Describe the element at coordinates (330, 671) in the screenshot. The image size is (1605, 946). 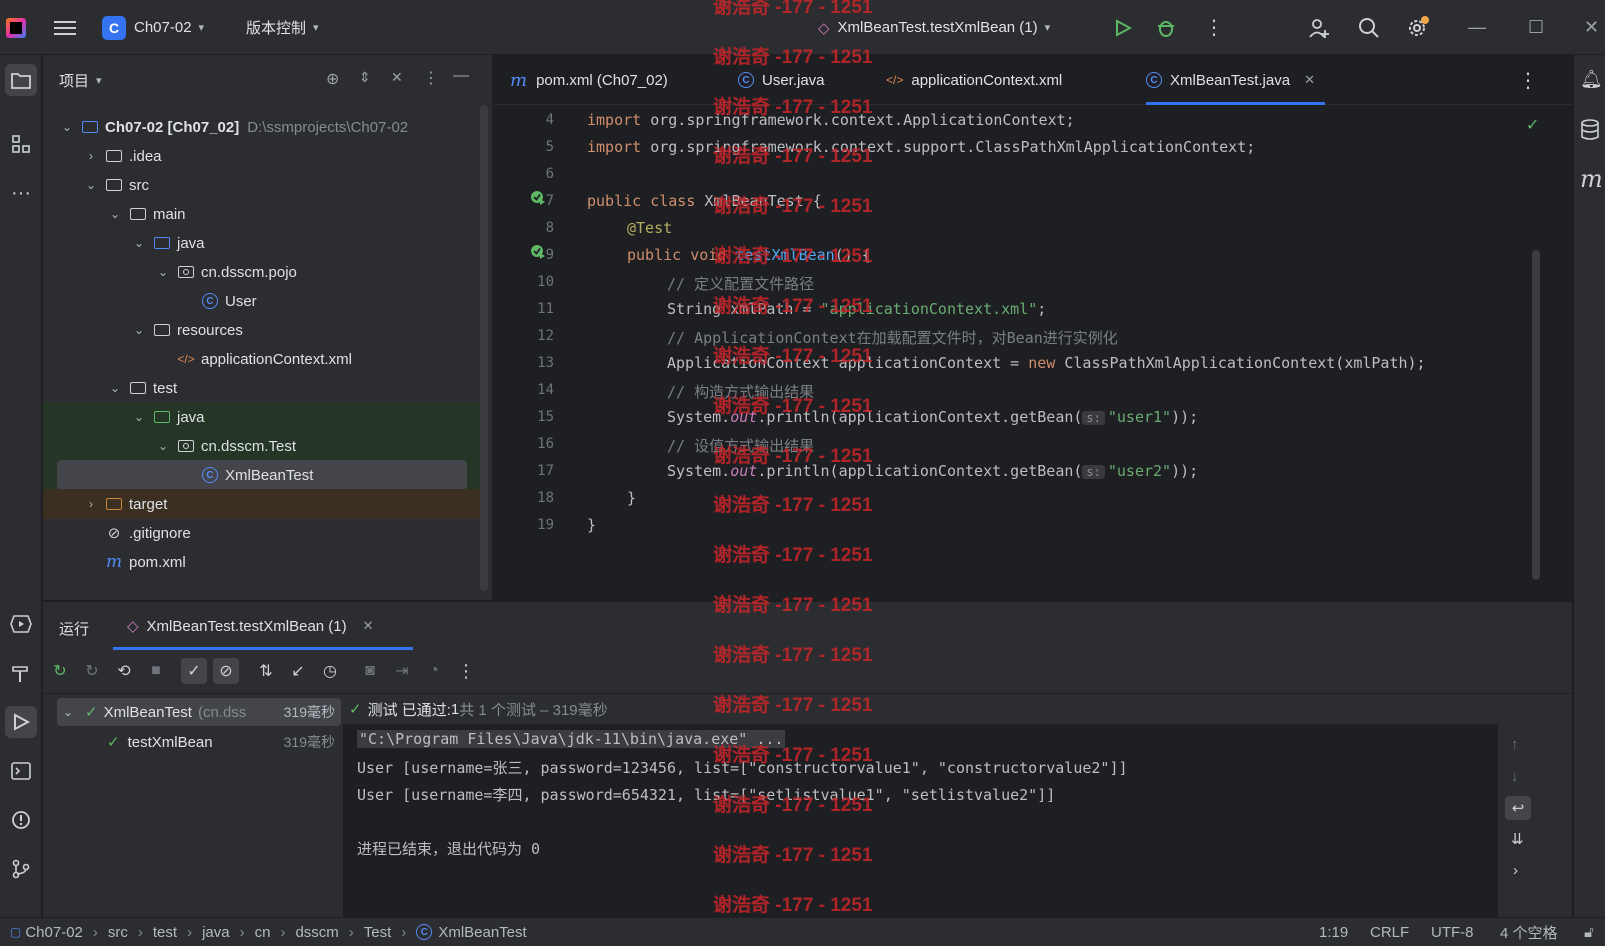
I see `history-button: ◷` at that location.